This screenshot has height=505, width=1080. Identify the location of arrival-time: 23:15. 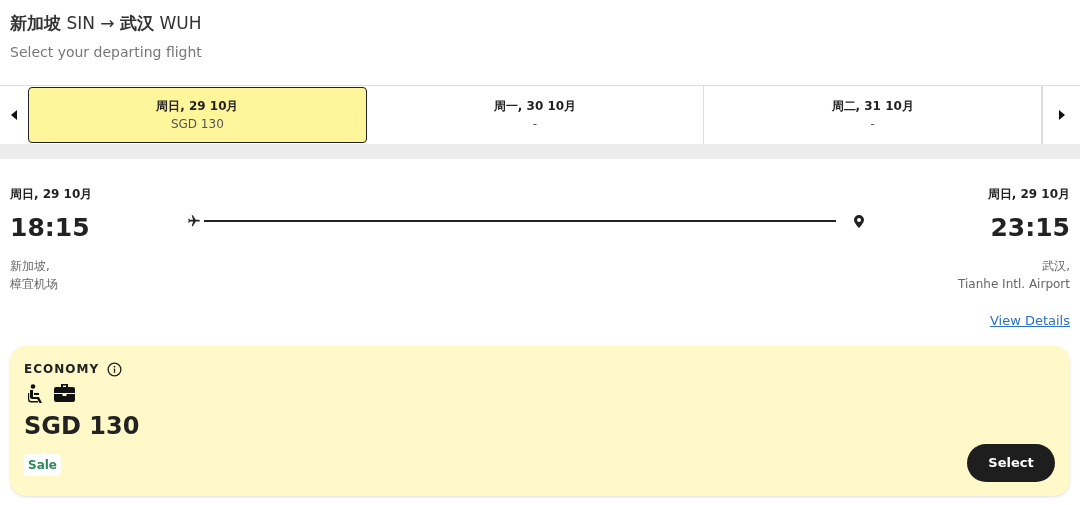
(1030, 228).